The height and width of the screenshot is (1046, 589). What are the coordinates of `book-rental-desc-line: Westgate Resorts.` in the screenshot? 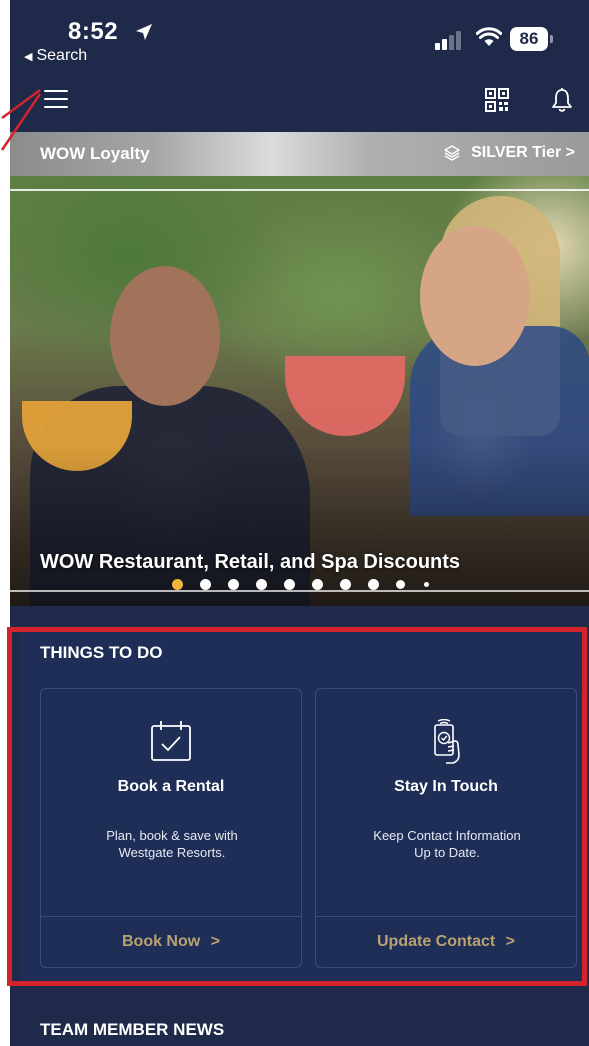 It's located at (172, 852).